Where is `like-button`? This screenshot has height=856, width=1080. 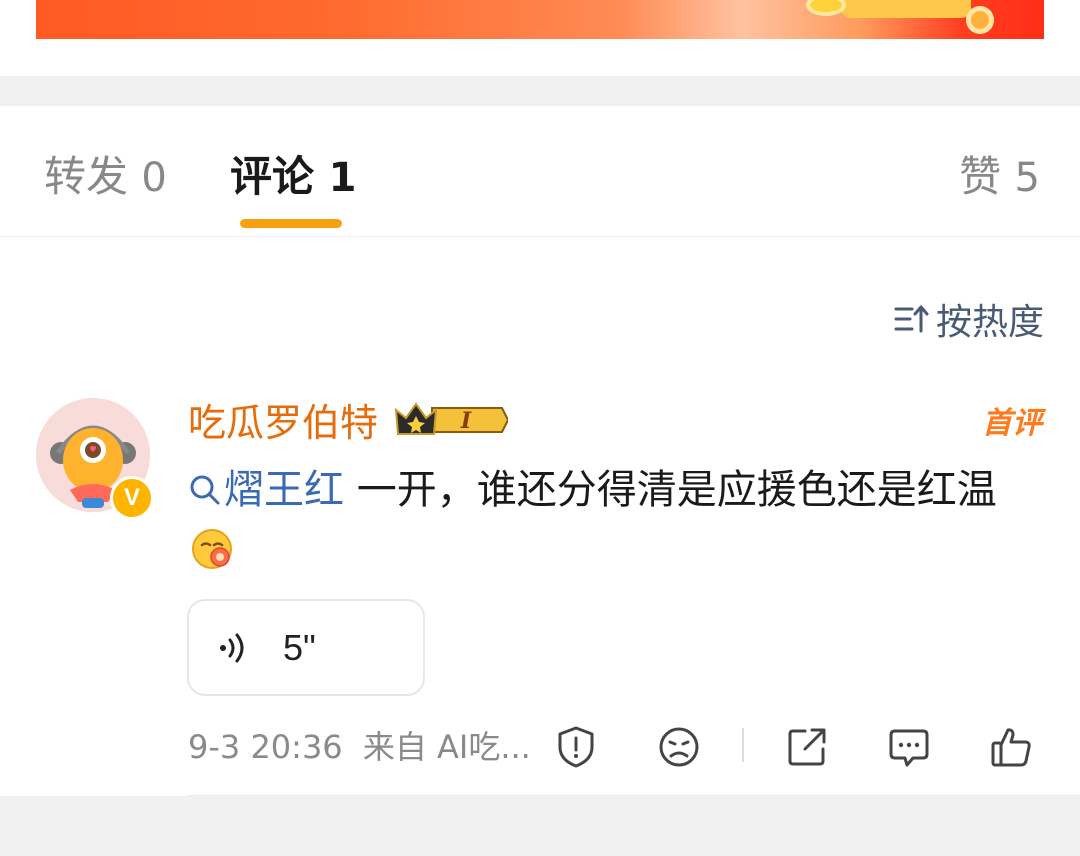
like-button is located at coordinates (1011, 747).